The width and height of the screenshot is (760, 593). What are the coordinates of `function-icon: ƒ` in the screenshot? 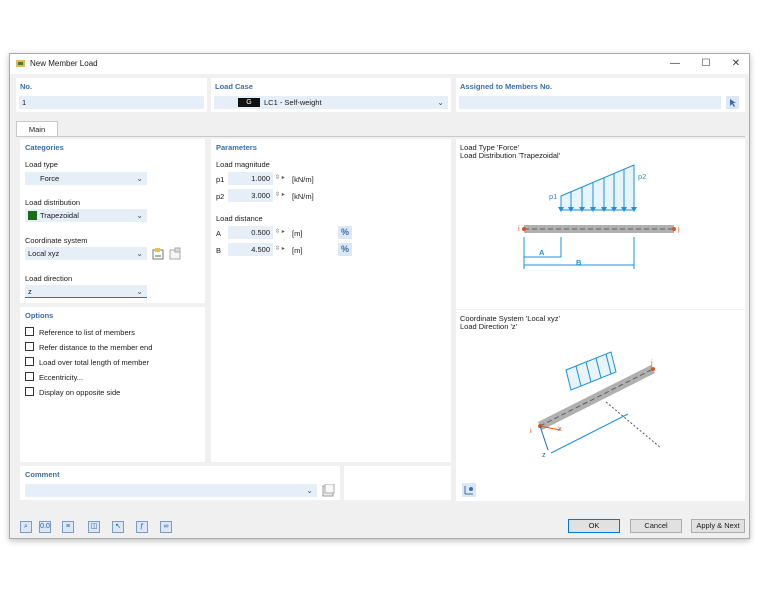 It's located at (142, 527).